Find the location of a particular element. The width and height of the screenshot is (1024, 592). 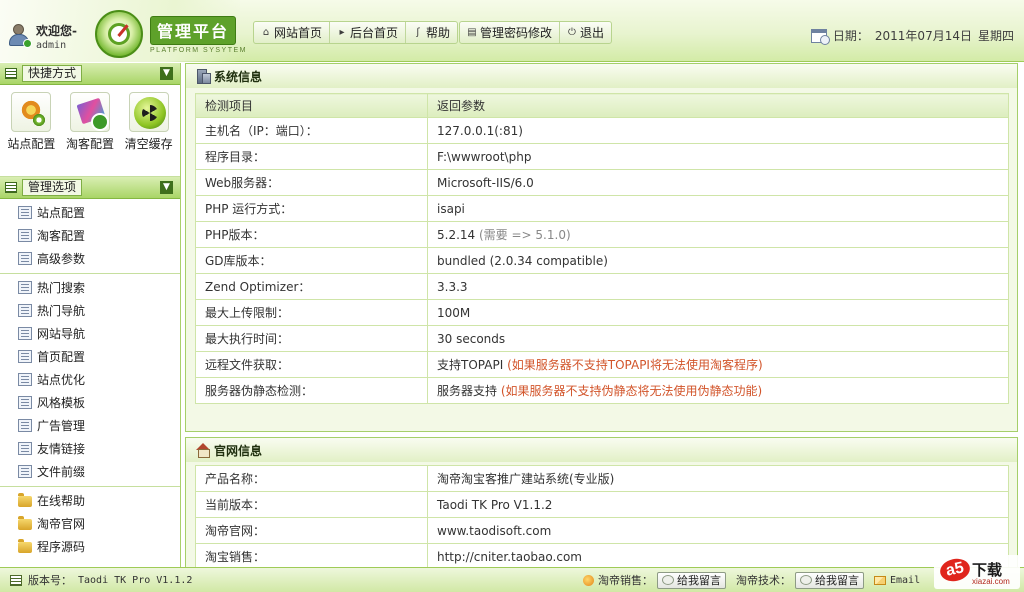

row-key: 最大执行时间： is located at coordinates (311, 338).